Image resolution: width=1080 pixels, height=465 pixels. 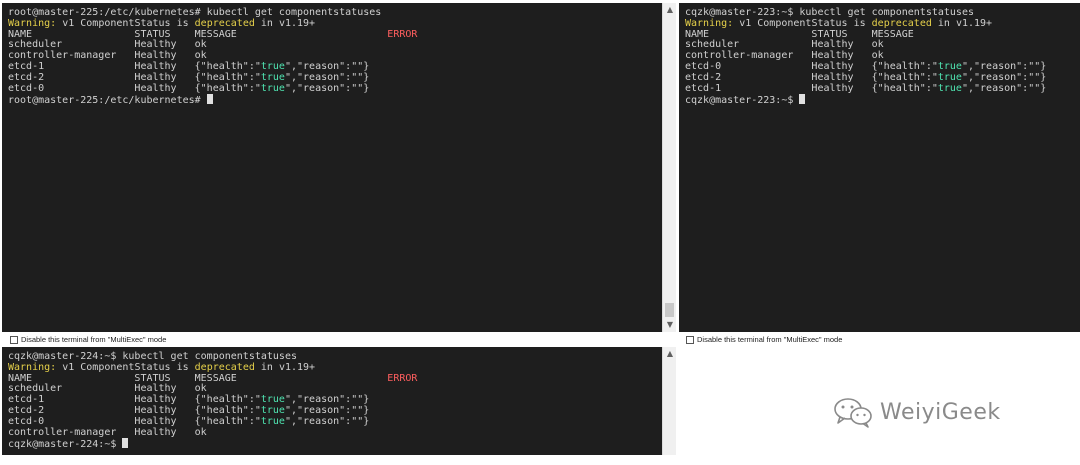 I want to click on terminal-line: cqzk@master-224:~$, so click(x=335, y=444).